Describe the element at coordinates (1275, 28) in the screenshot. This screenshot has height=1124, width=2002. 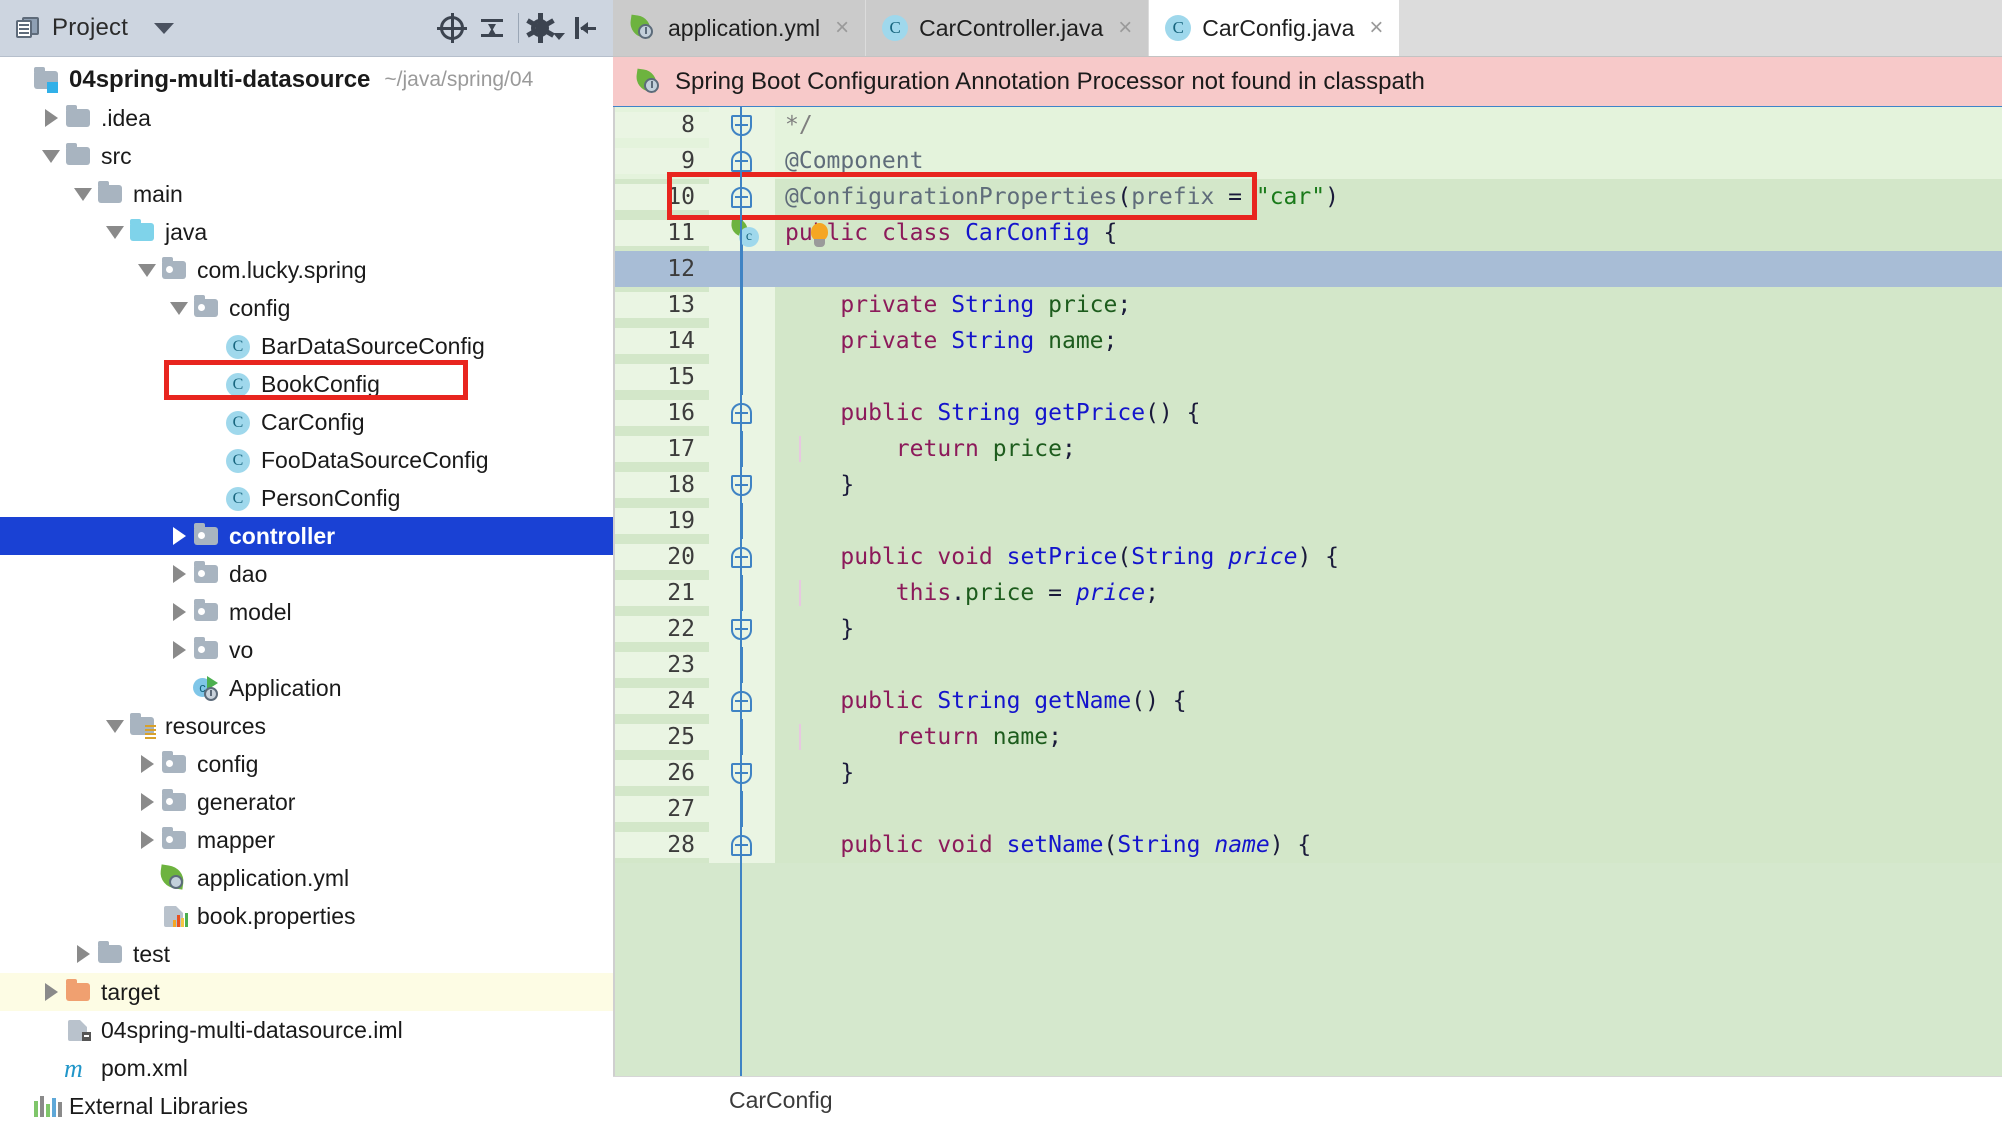
I see `editor-tab-carconfig-java: C CarConfig.java ×` at that location.